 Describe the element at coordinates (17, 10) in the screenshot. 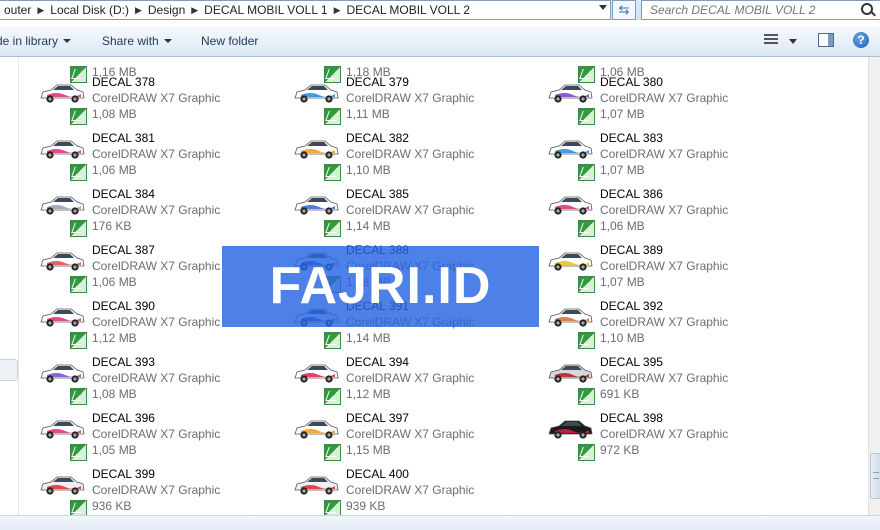

I see `breadcrumb-computer: outer` at that location.